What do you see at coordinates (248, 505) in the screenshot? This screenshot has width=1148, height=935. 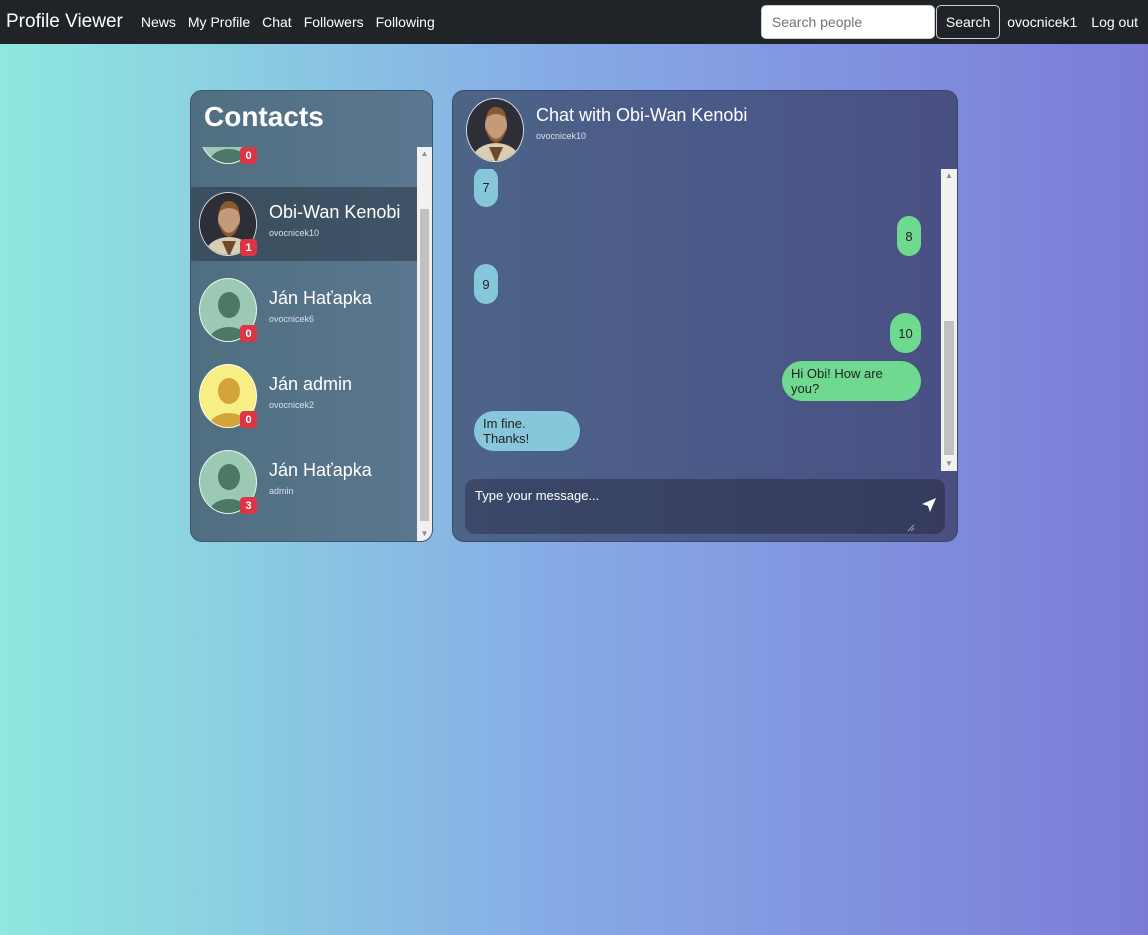 I see `unread-badge: 3` at bounding box center [248, 505].